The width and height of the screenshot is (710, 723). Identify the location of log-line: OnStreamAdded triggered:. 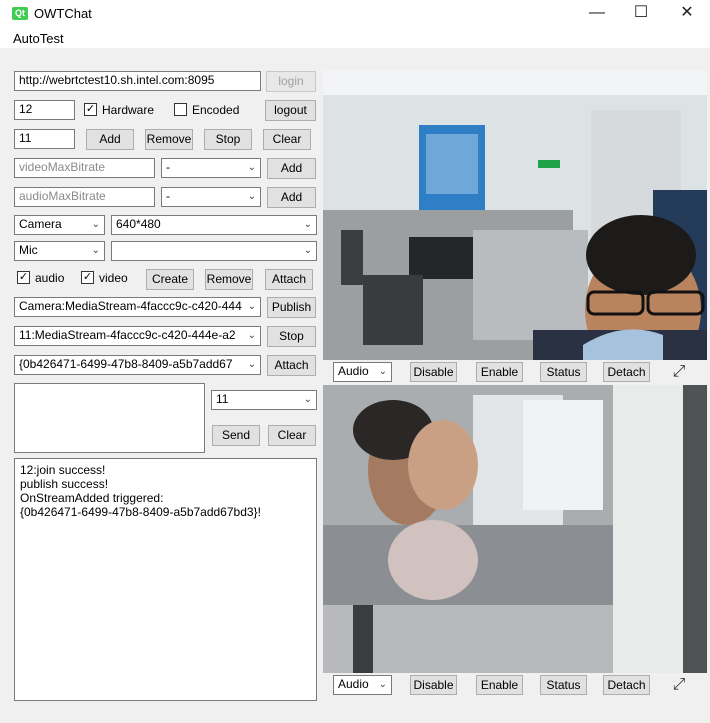
(92, 498).